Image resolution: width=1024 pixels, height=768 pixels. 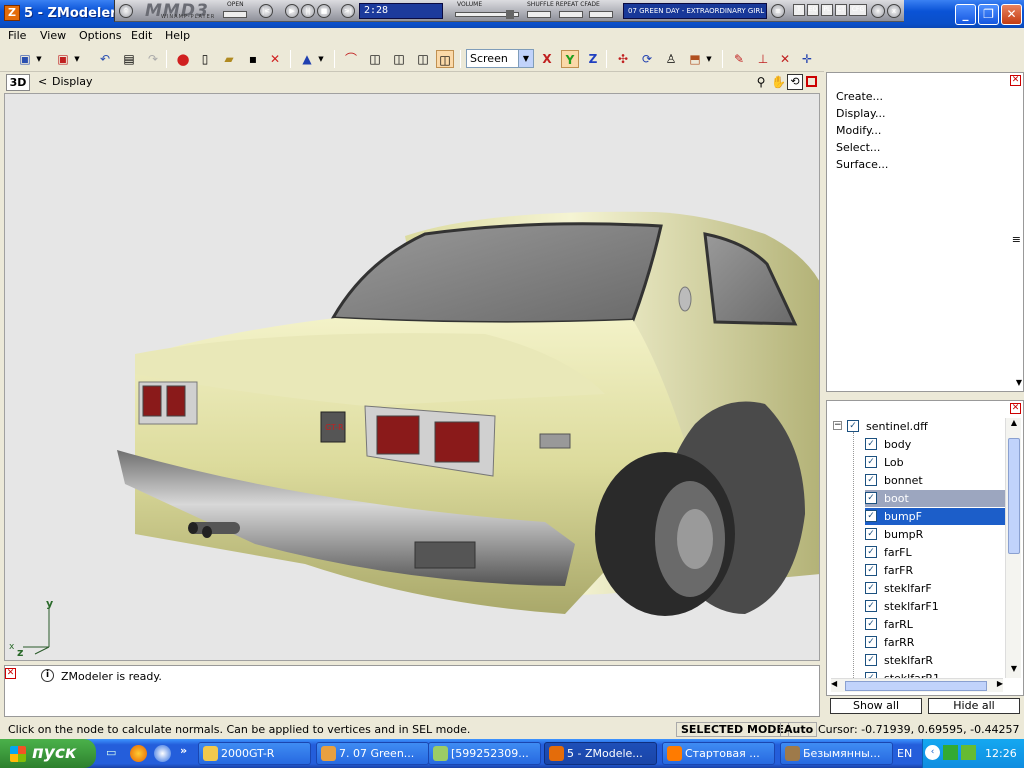 What do you see at coordinates (48, 753) in the screenshot?
I see `start-button: пуск` at bounding box center [48, 753].